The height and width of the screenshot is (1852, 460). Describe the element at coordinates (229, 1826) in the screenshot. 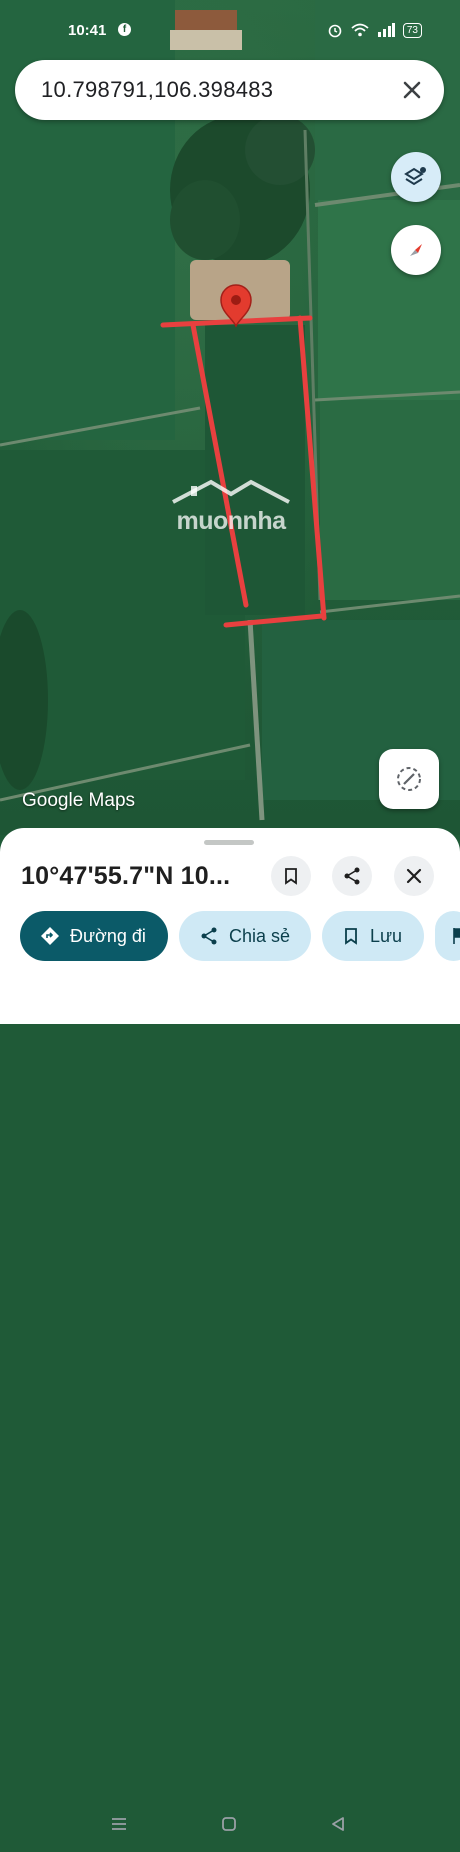

I see `home-nav-icon` at that location.